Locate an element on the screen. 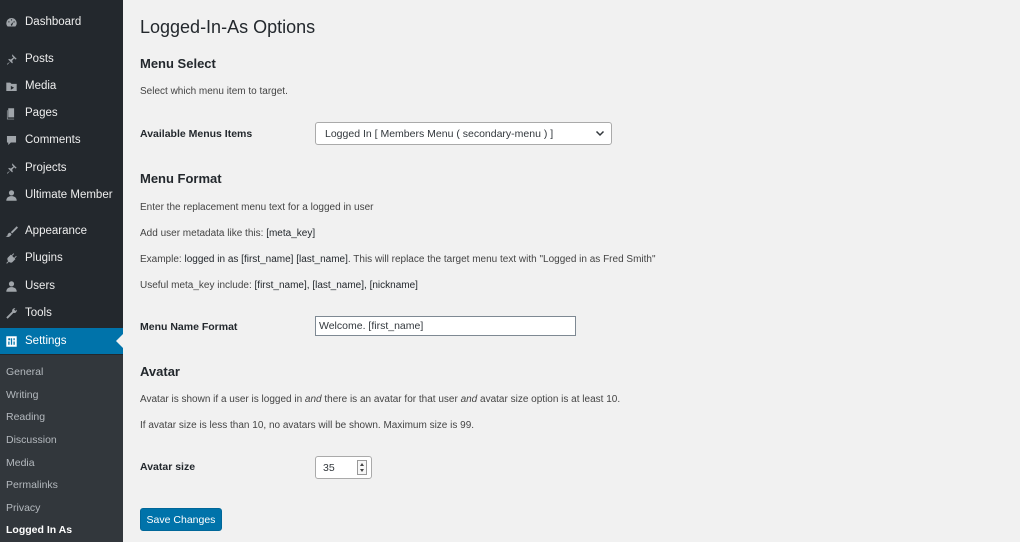 The height and width of the screenshot is (542, 1020). sidebar-item-dashboard: Dashboard is located at coordinates (61, 22).